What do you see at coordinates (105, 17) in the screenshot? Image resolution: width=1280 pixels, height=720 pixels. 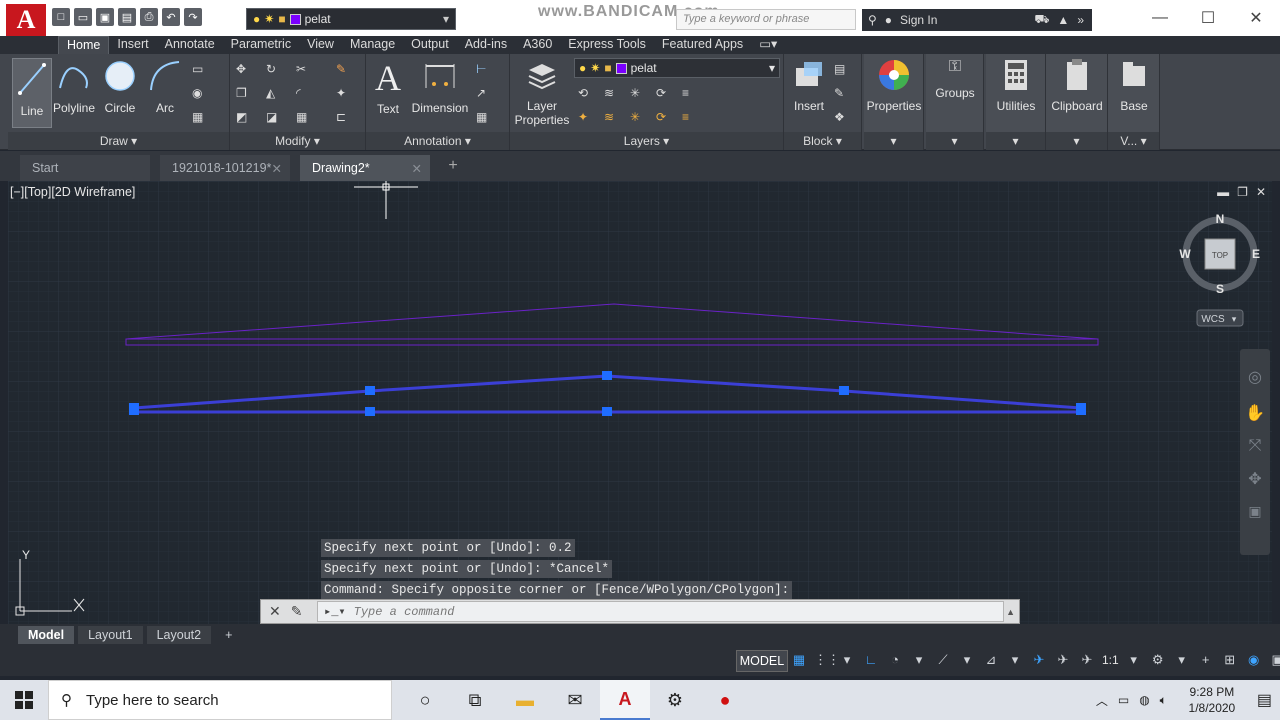 I see `save-icon: ▣` at bounding box center [105, 17].